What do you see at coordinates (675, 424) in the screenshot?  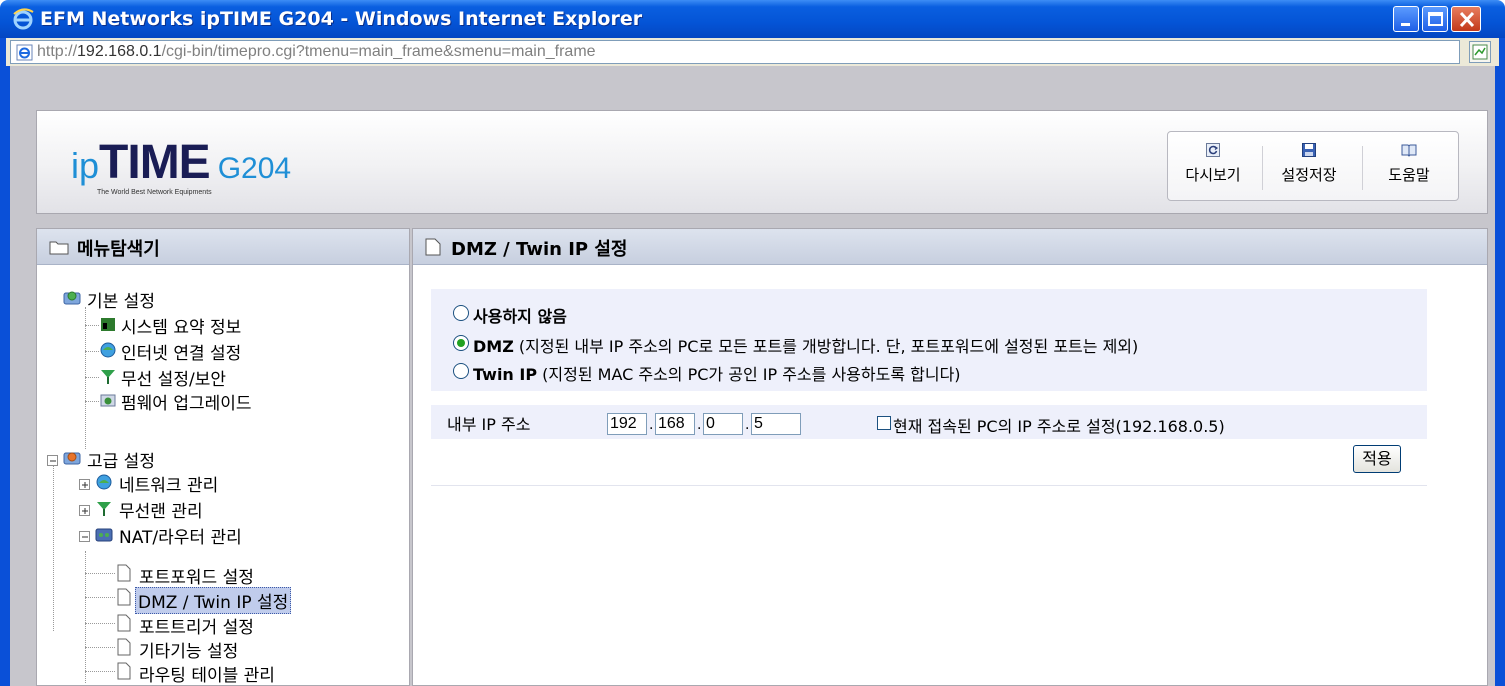 I see `ip-octet-2-input: 168` at bounding box center [675, 424].